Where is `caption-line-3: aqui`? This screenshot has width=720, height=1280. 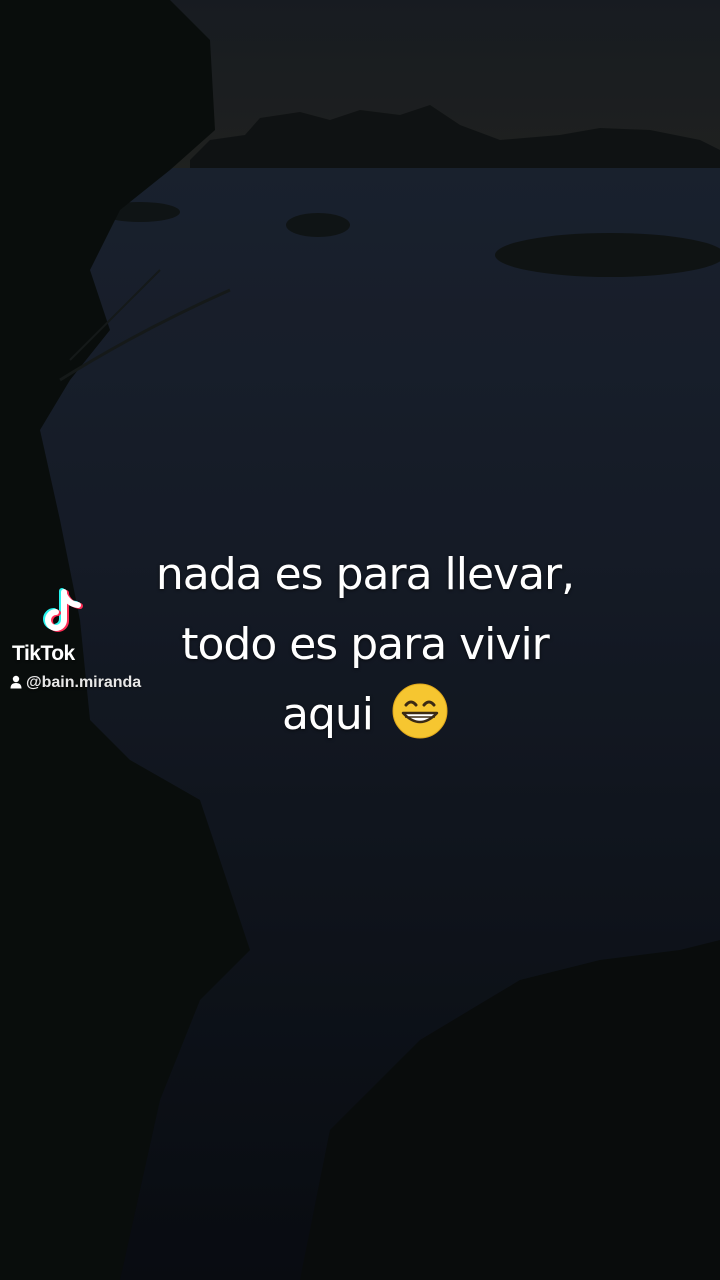 caption-line-3: aqui is located at coordinates (365, 715).